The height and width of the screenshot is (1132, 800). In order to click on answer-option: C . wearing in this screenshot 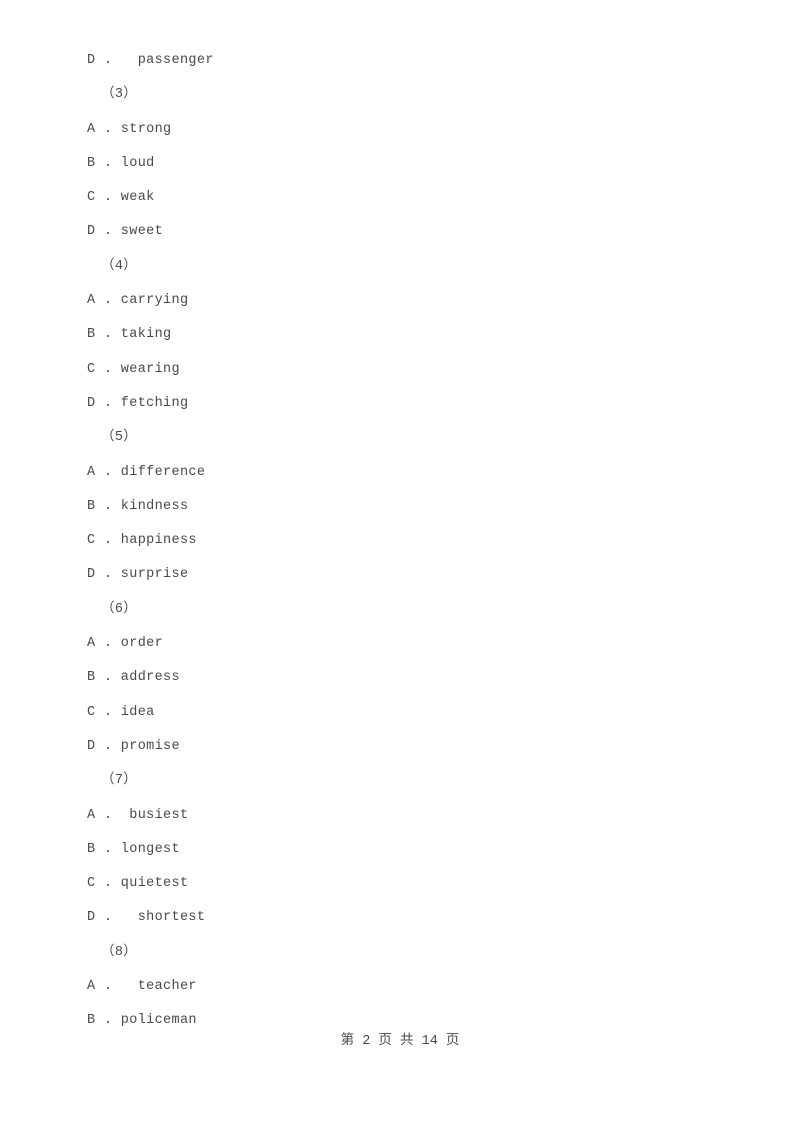, I will do `click(133, 369)`.